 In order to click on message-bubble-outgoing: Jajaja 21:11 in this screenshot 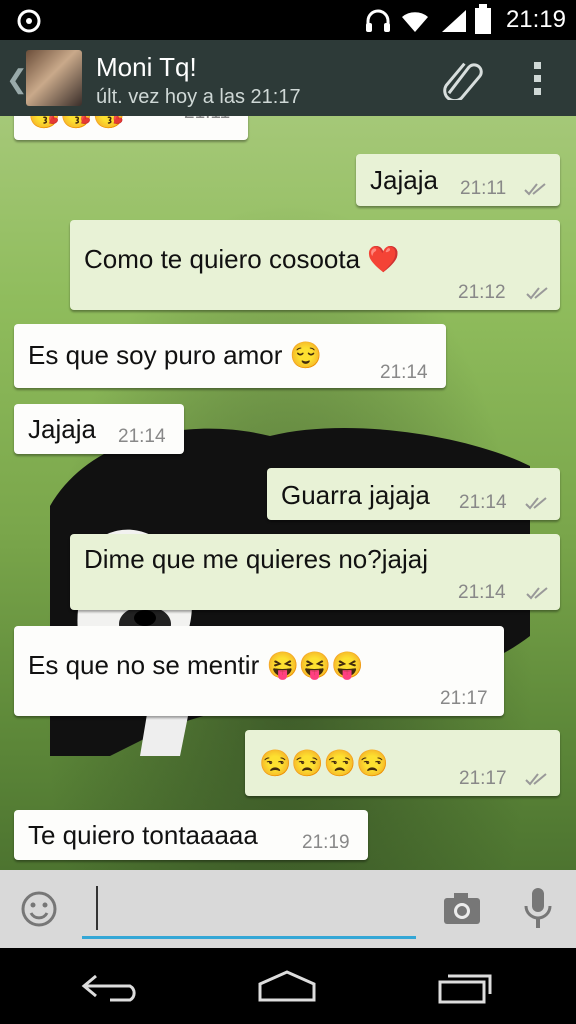, I will do `click(458, 180)`.